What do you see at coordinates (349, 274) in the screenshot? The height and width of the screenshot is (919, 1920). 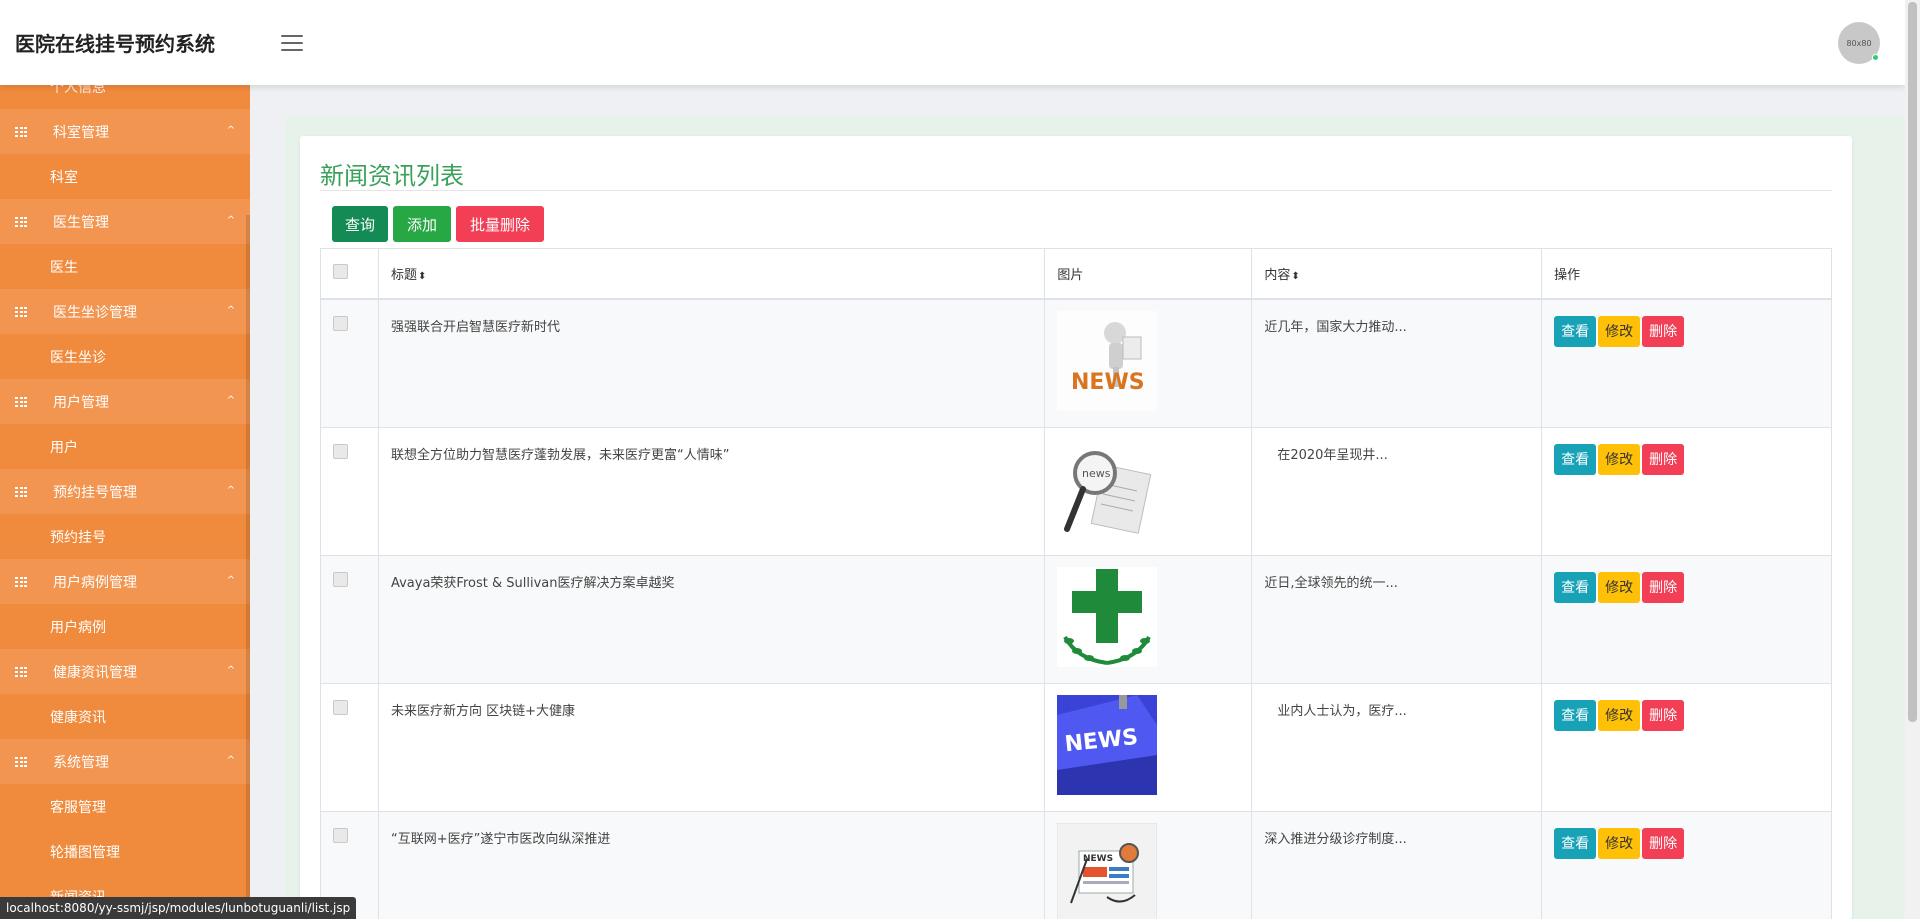 I see `header-select-cell` at bounding box center [349, 274].